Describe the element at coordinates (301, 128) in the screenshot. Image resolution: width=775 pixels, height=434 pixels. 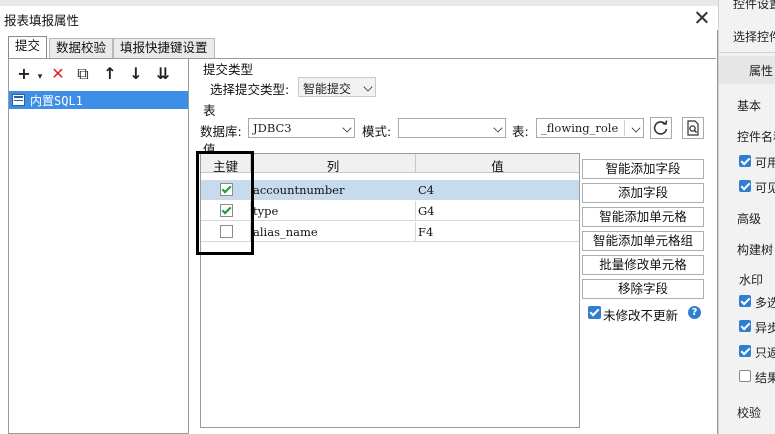
I see `database-select: JDBC3` at that location.